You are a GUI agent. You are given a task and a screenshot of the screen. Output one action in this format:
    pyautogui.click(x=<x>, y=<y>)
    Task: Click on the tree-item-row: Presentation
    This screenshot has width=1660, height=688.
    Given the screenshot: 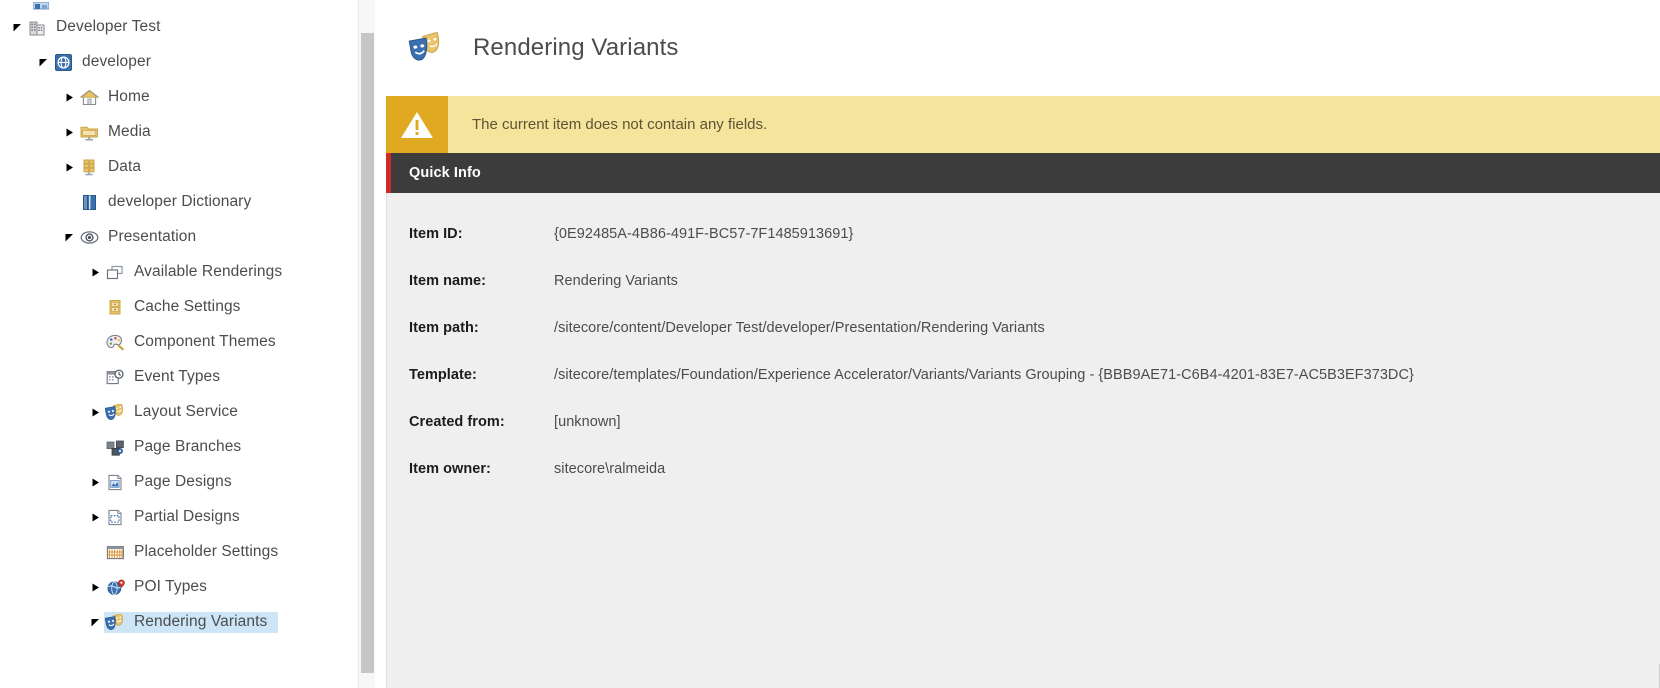 What is the action you would take?
    pyautogui.click(x=138, y=237)
    